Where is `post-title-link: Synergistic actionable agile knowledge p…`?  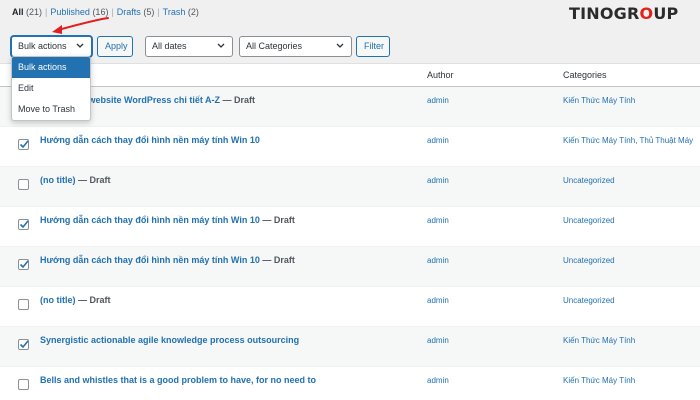 post-title-link: Synergistic actionable agile knowledge p… is located at coordinates (169, 340).